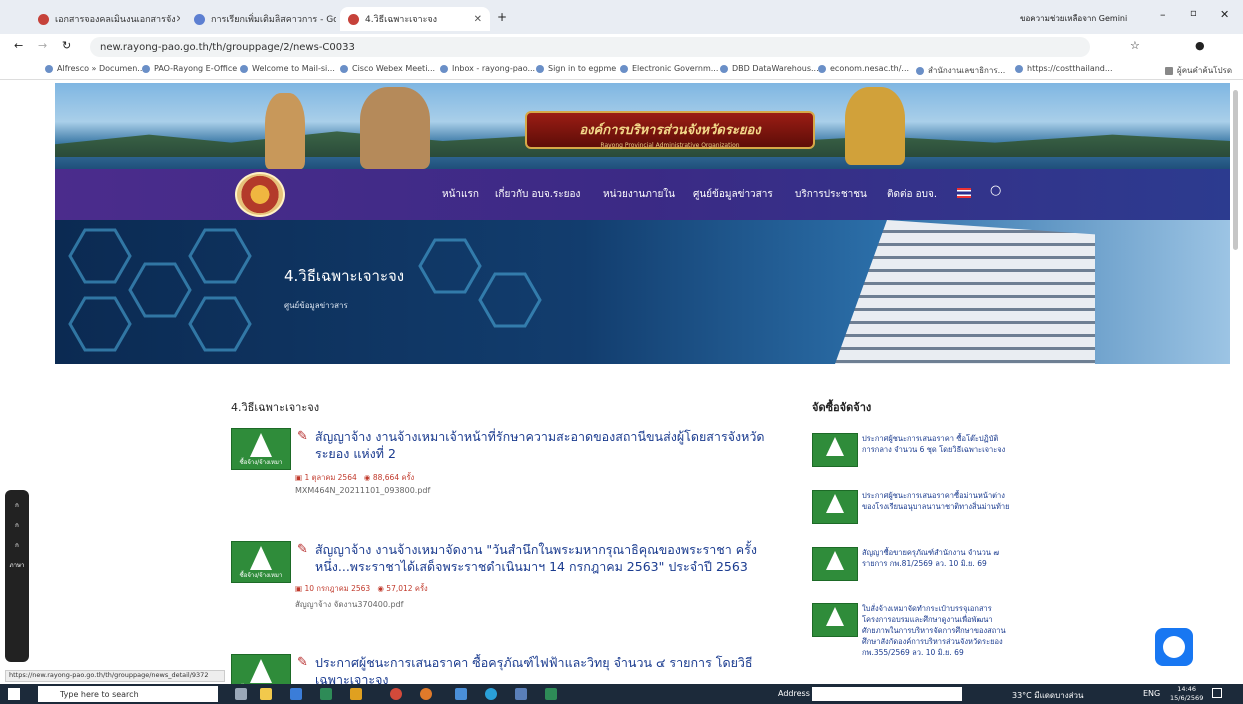 The height and width of the screenshot is (704, 1243). Describe the element at coordinates (189, 68) in the screenshot. I see `bookmark-item: PAO-Rayong E-Office` at that location.